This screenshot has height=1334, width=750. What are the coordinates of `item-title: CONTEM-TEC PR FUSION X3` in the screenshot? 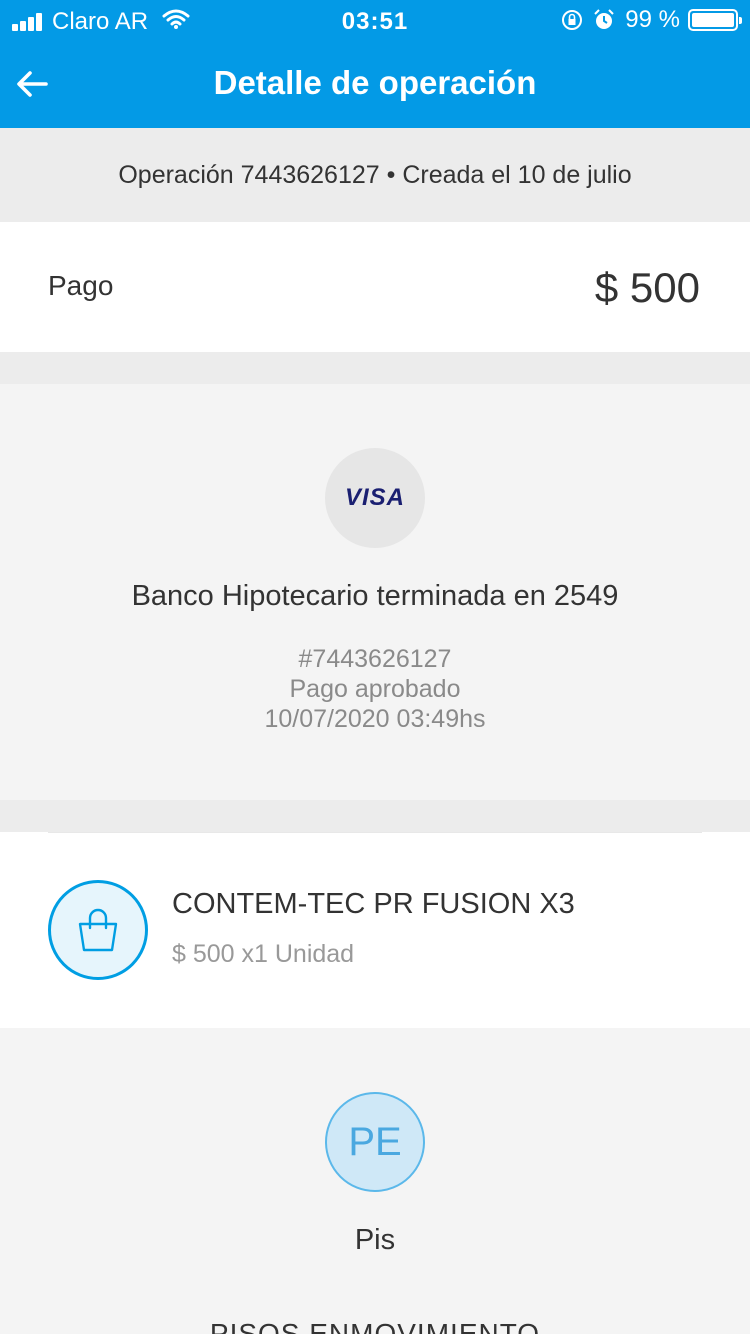 It's located at (373, 904).